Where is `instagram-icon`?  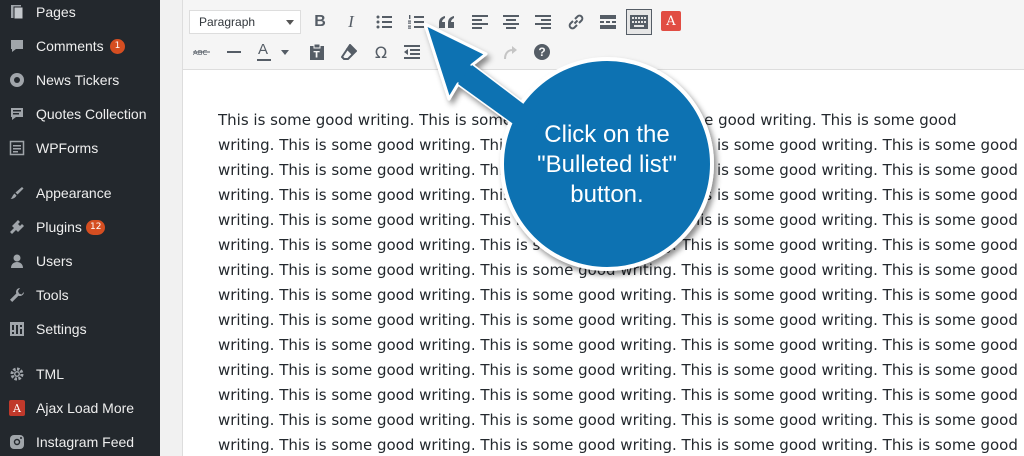
instagram-icon is located at coordinates (17, 442).